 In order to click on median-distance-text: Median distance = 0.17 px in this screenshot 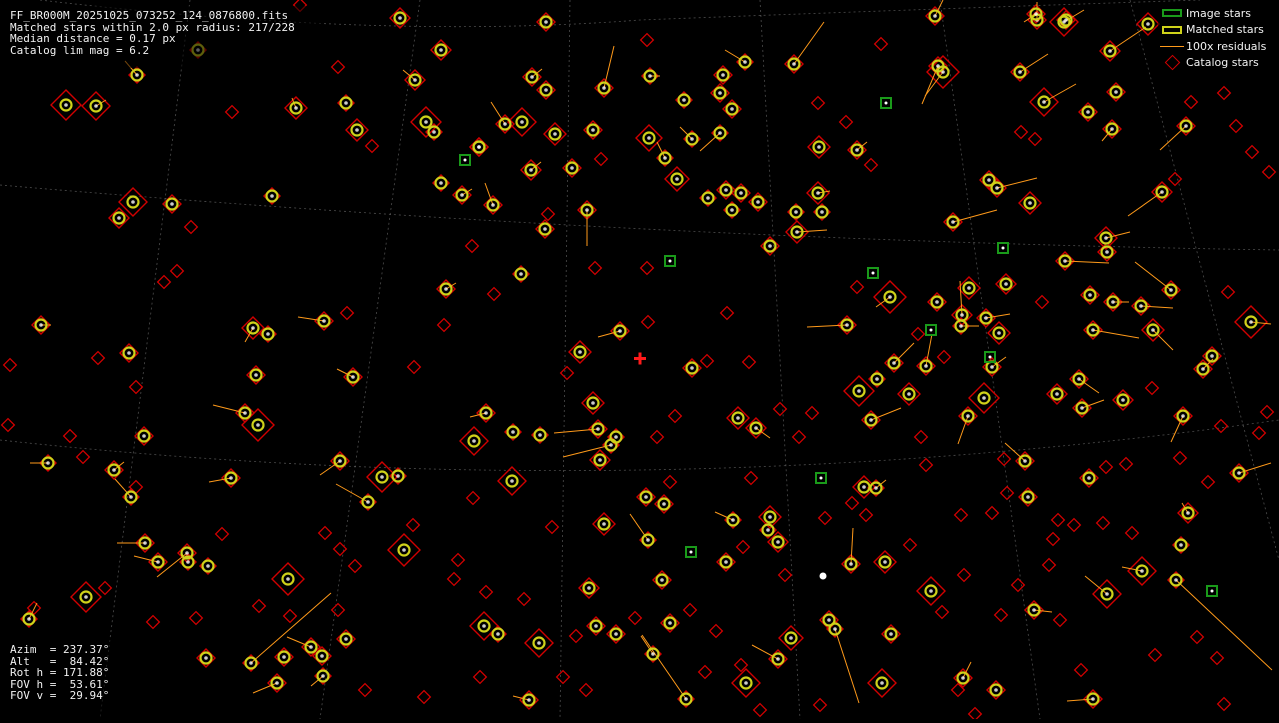, I will do `click(93, 38)`.